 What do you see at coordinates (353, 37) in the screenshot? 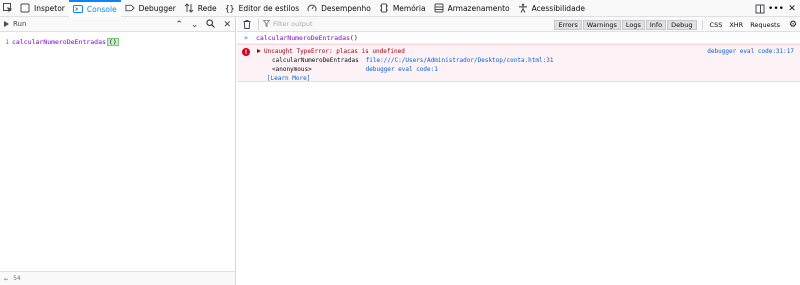
I see `command-paren: ()` at bounding box center [353, 37].